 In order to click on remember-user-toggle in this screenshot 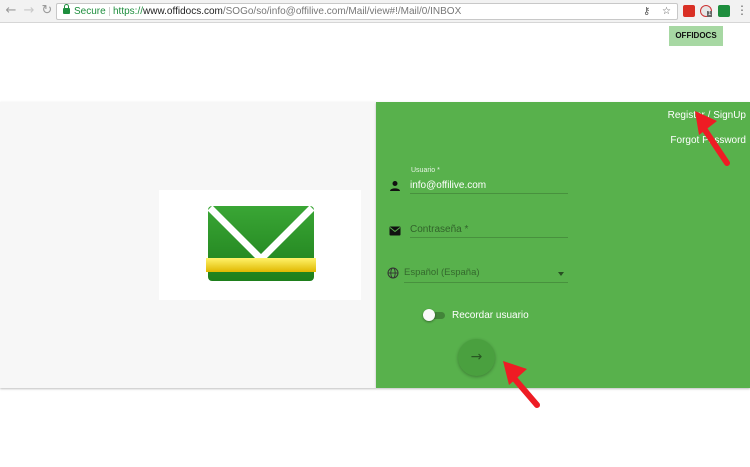, I will do `click(435, 315)`.